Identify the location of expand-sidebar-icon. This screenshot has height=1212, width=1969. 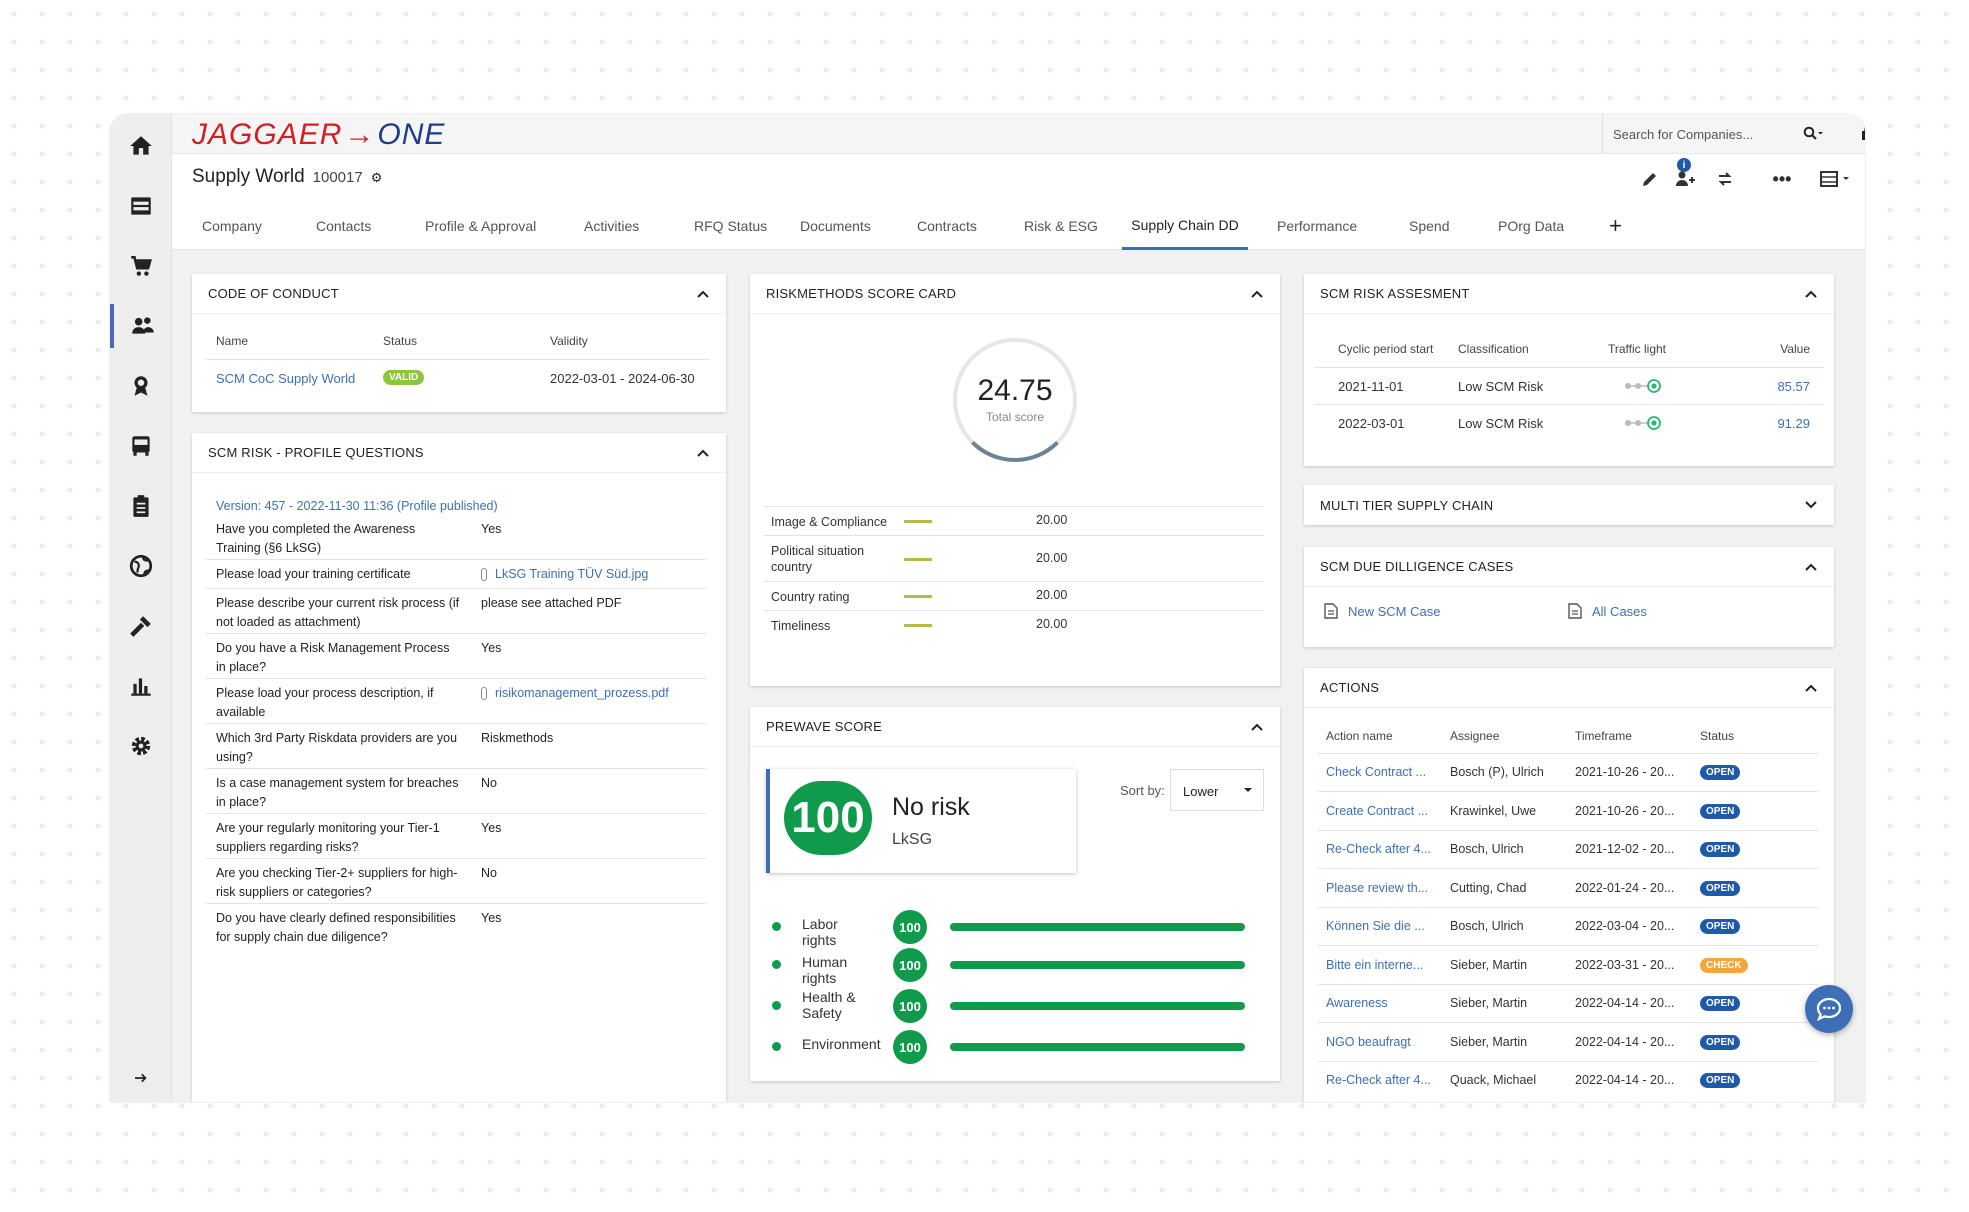
(141, 1078).